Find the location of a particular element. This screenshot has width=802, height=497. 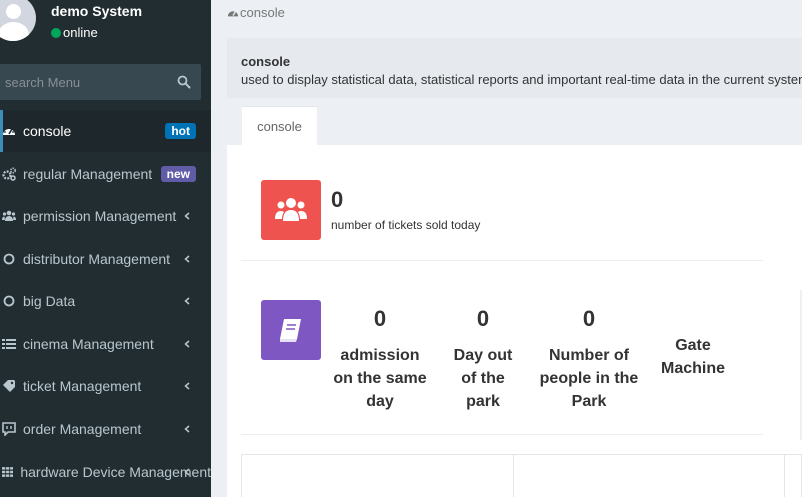

tab-bar: console is located at coordinates (514, 121).